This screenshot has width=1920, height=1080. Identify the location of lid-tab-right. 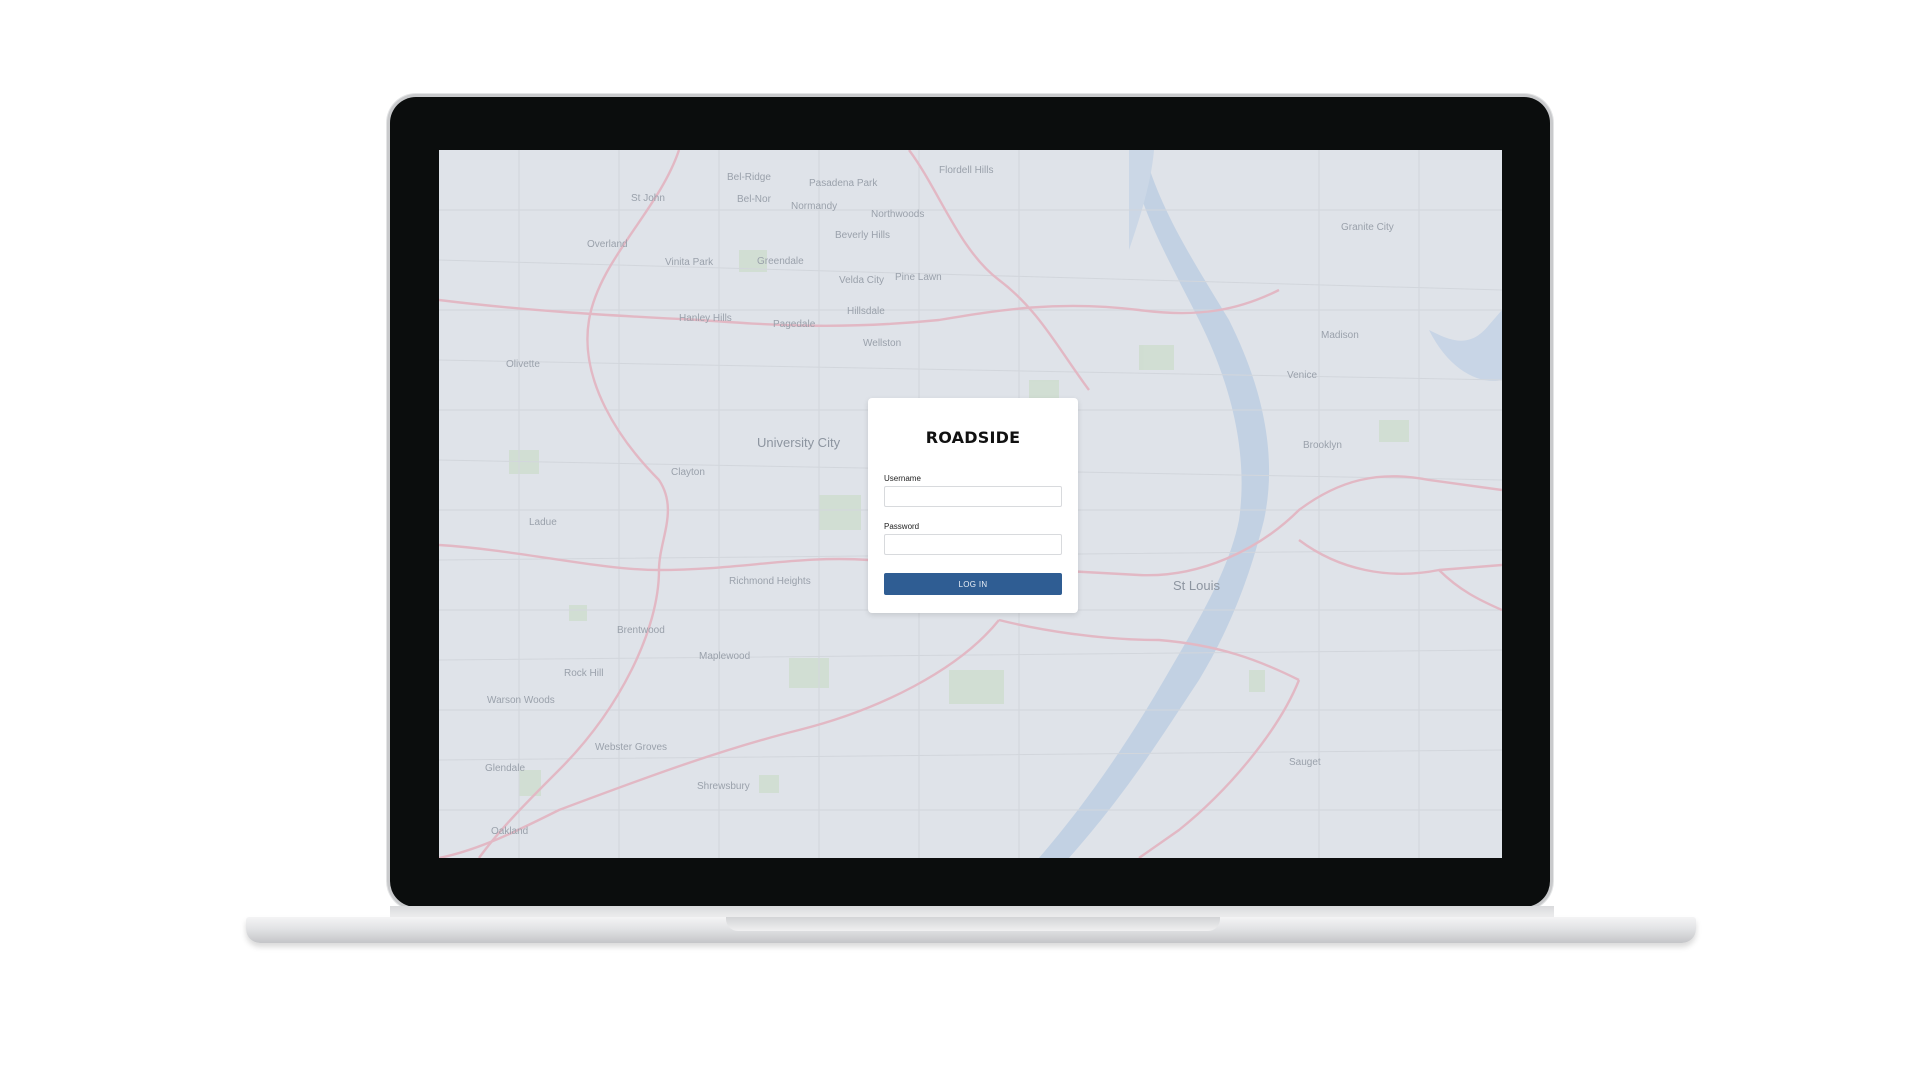
(620, 94).